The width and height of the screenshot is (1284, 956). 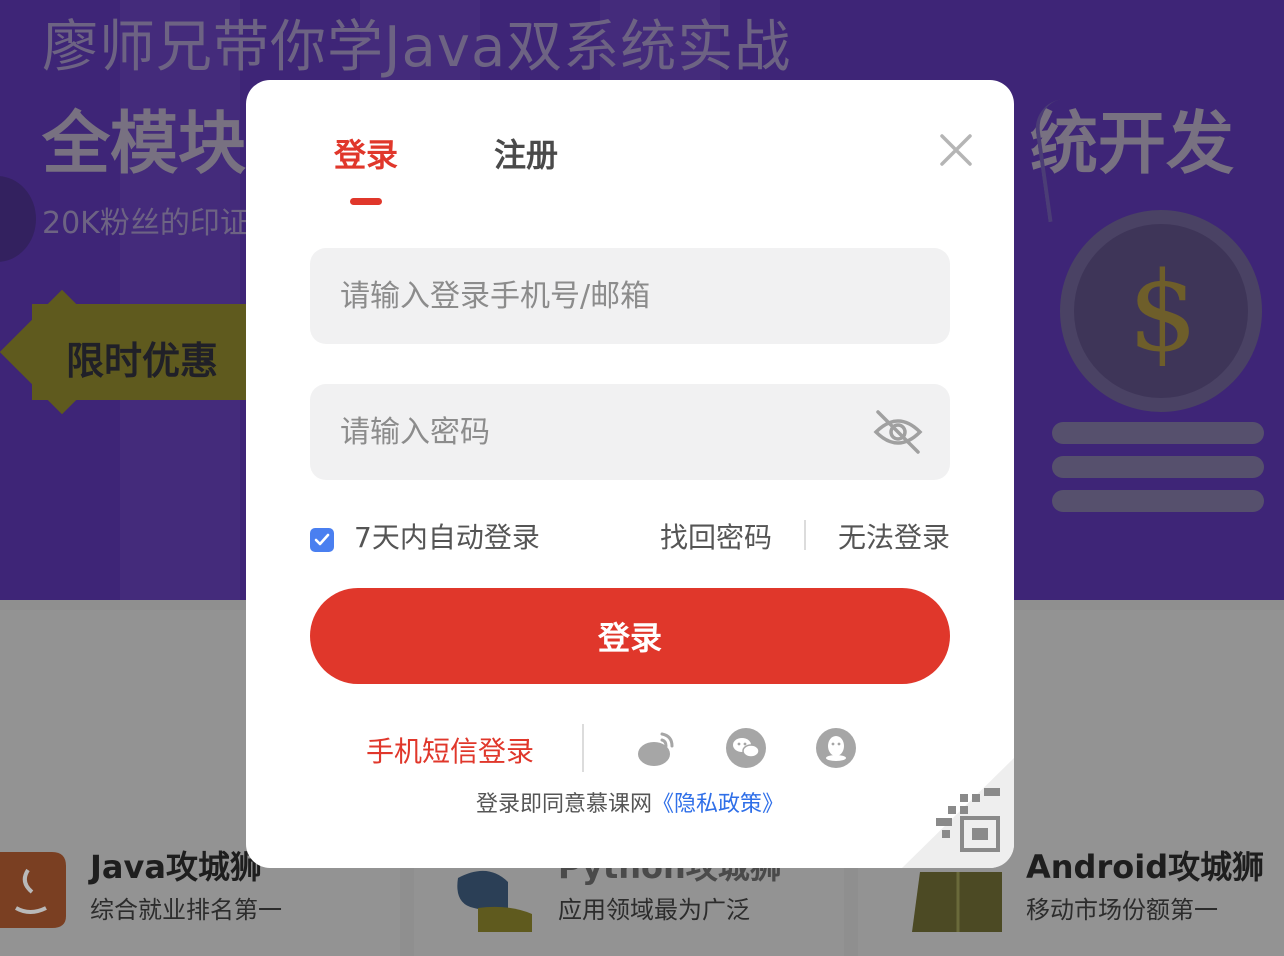 What do you see at coordinates (1122, 910) in the screenshot?
I see `course-desc-android: 移动市场份额第一` at bounding box center [1122, 910].